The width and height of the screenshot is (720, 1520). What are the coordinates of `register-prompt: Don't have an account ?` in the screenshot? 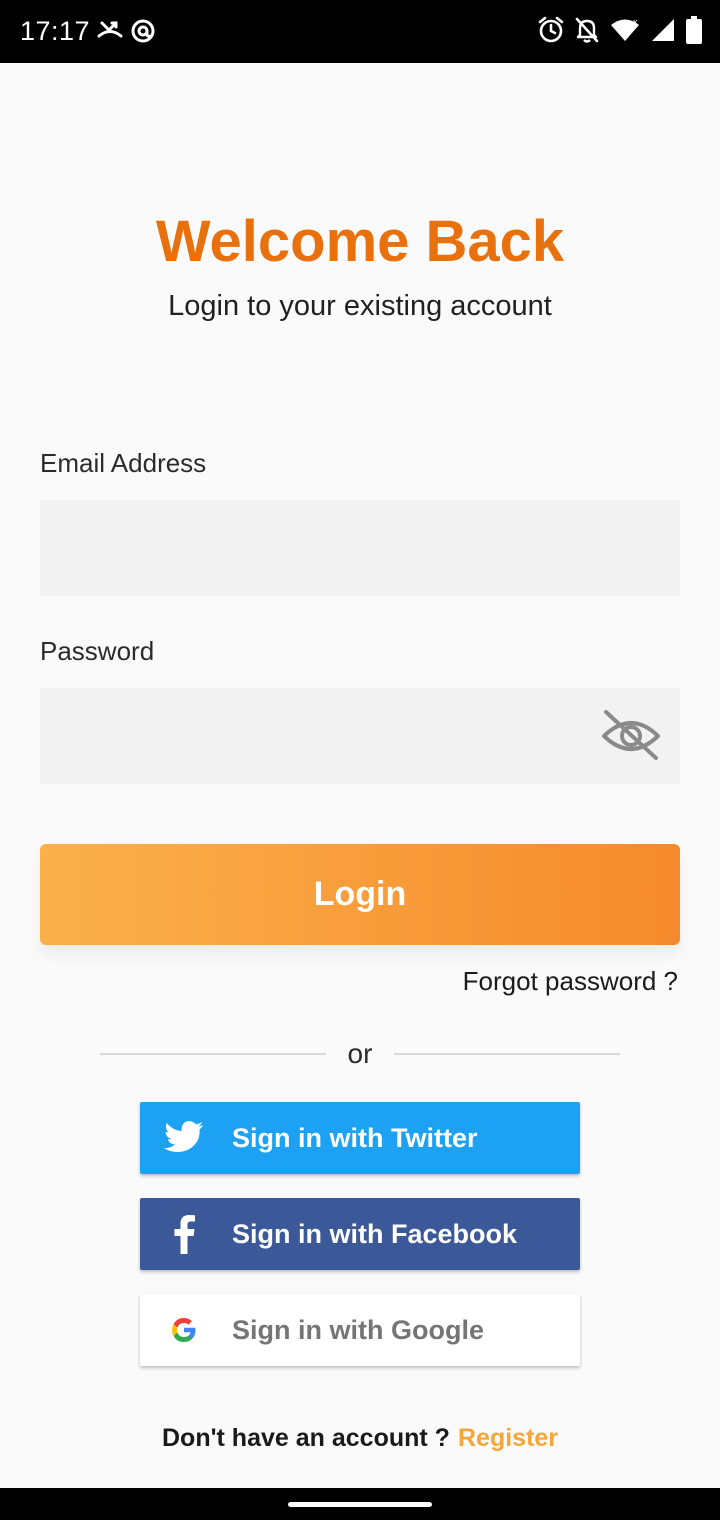 It's located at (306, 1438).